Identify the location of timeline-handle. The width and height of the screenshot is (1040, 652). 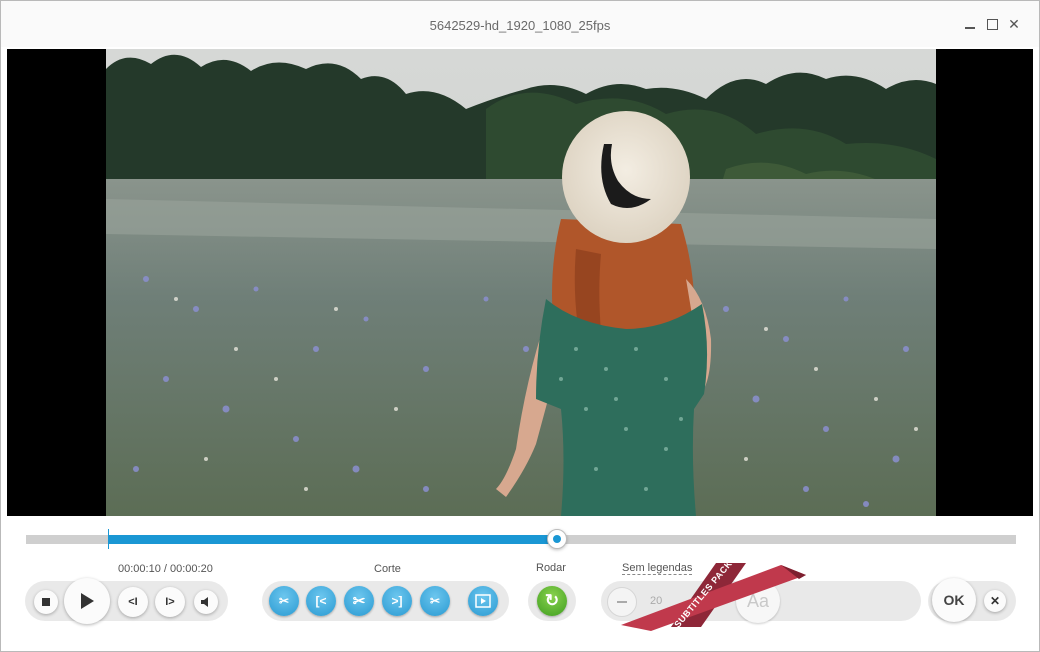
(556, 539).